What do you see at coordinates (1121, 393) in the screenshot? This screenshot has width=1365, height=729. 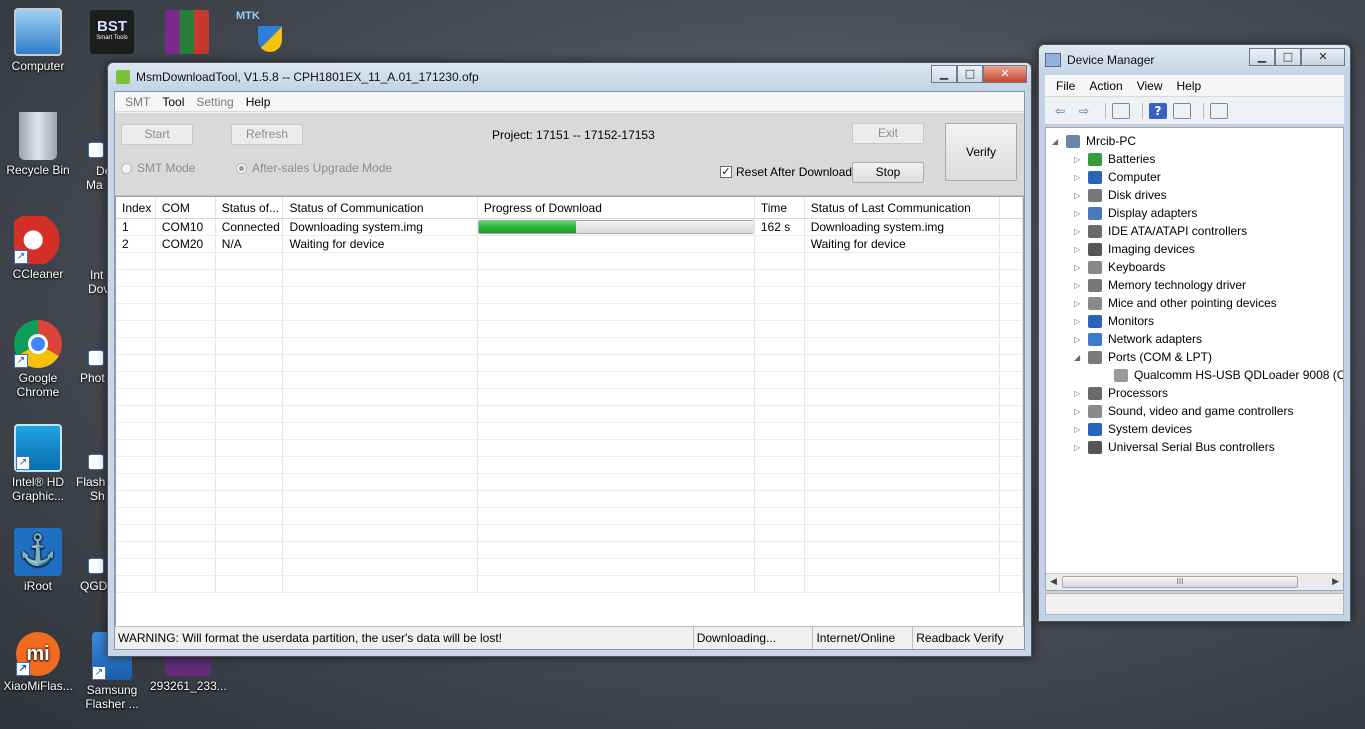 I see `tree-category-item: ▷ Processors` at bounding box center [1121, 393].